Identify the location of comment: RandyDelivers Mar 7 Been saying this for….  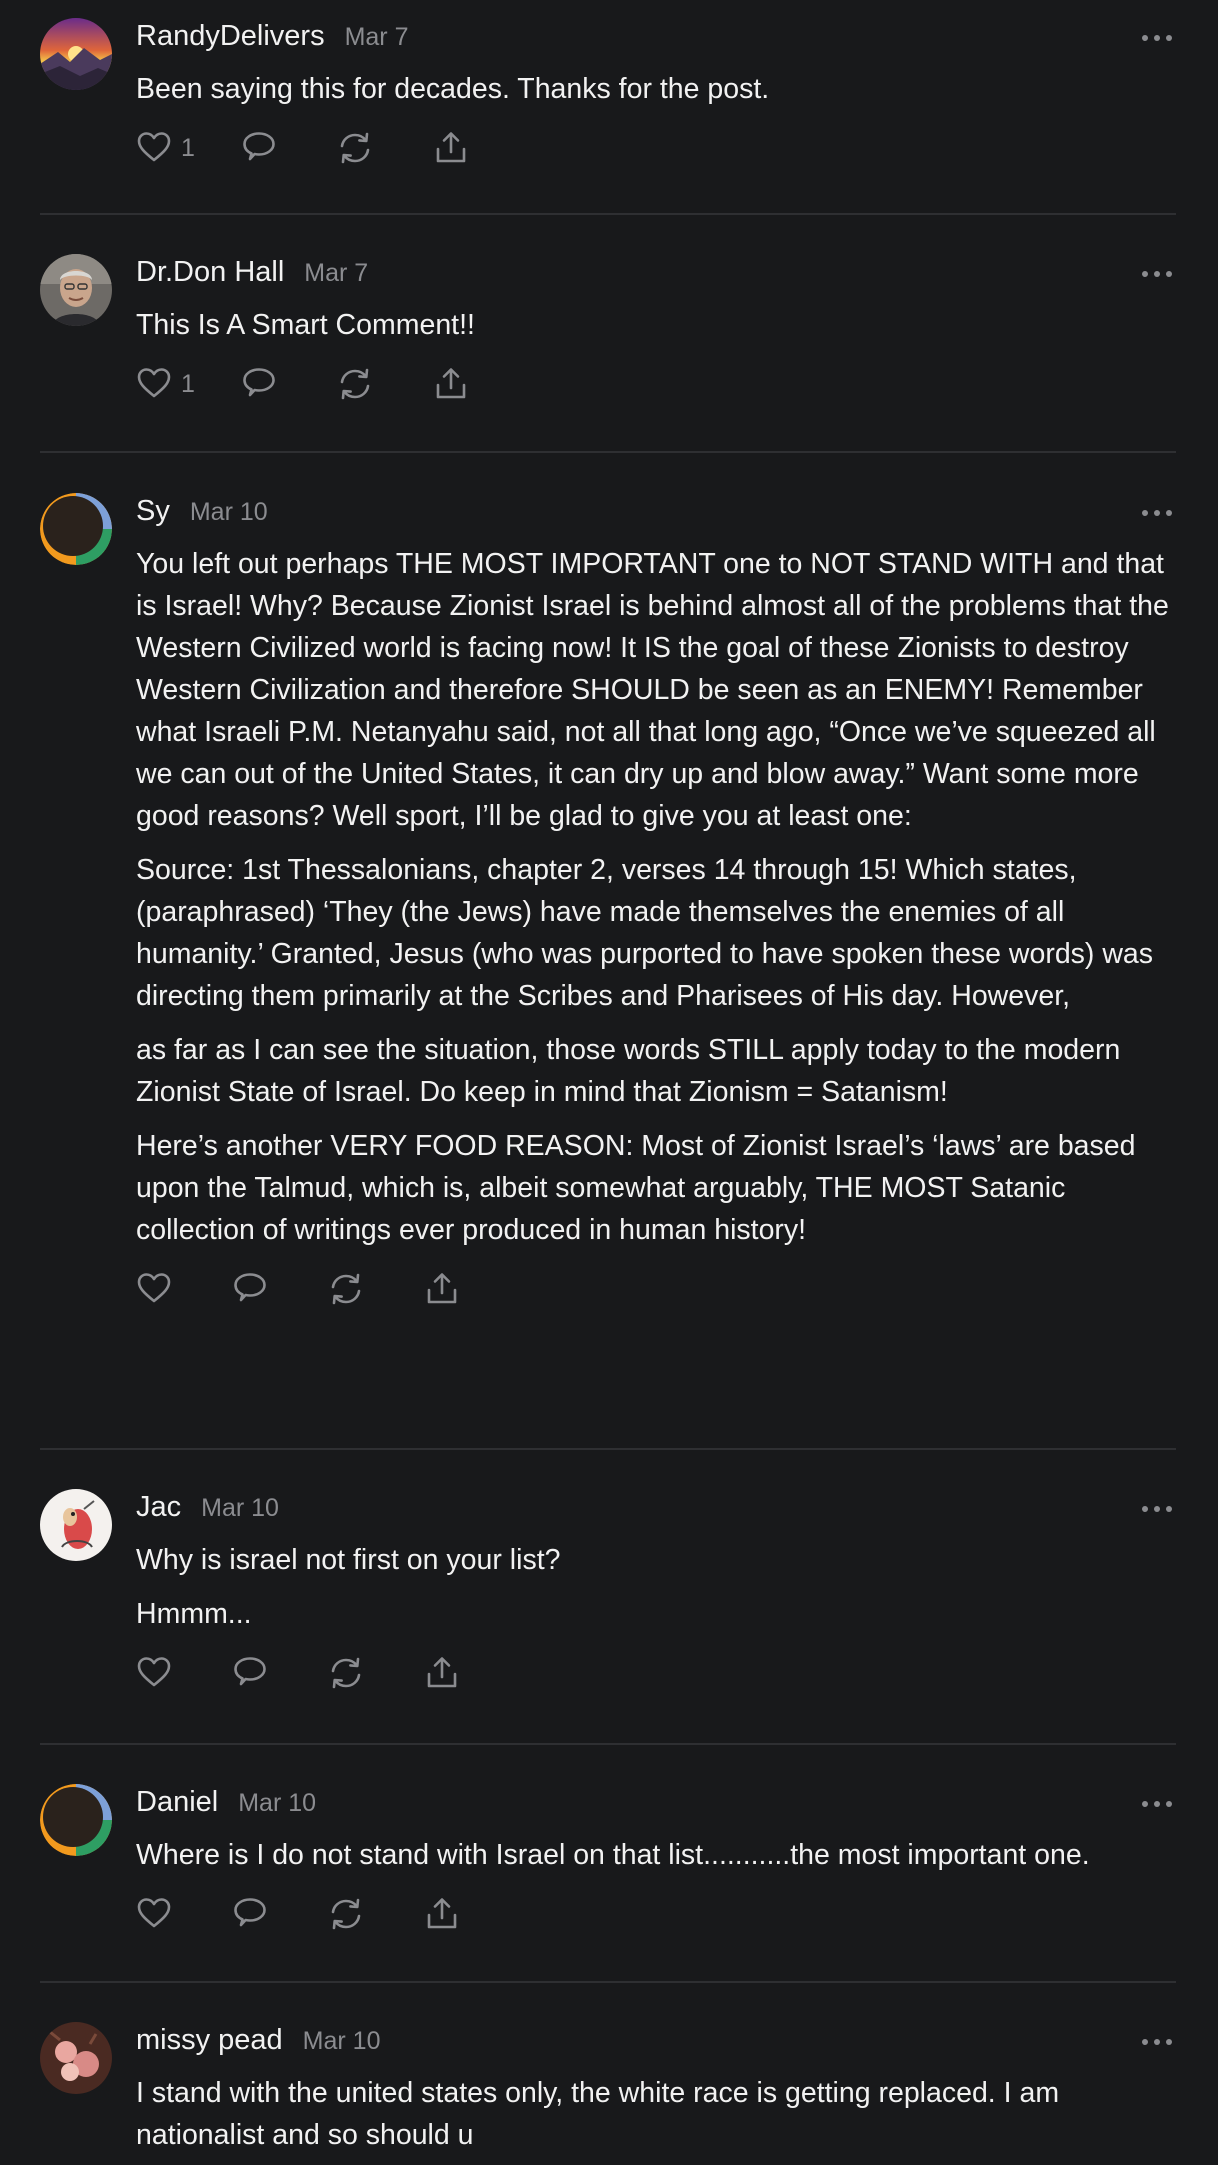
(608, 107).